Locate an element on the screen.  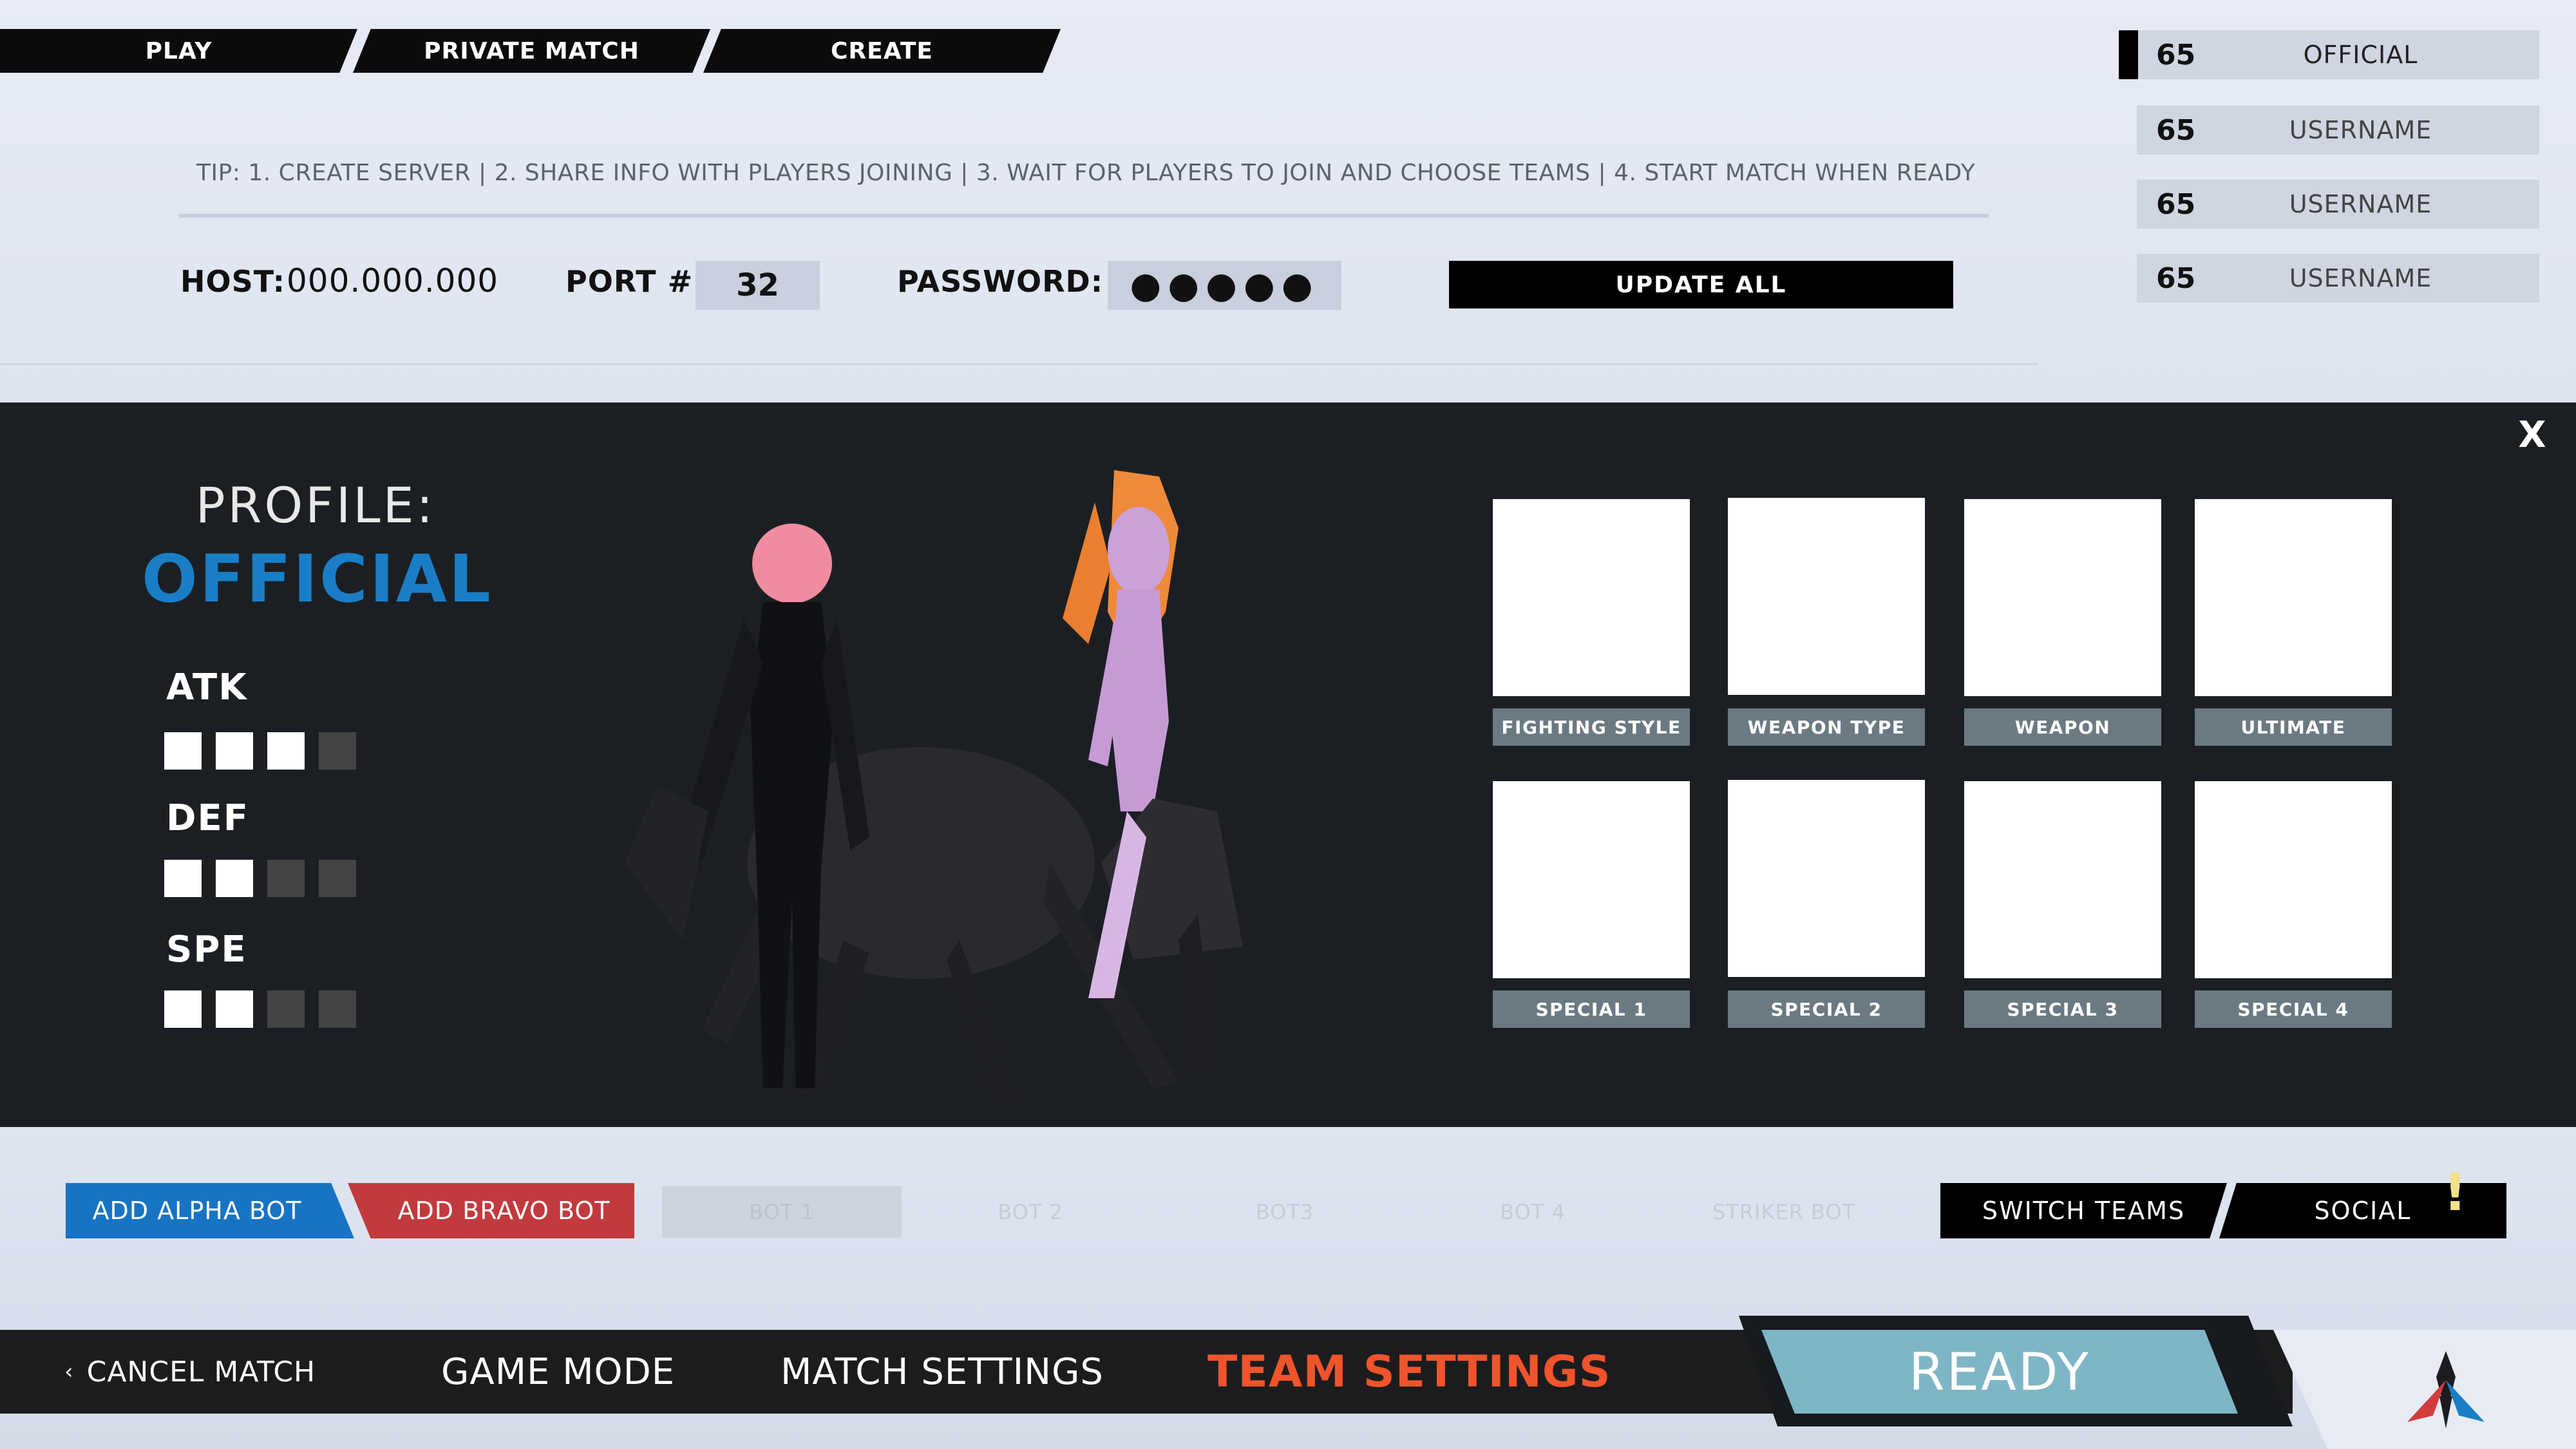
cancel-match-label: CANCEL MATCH is located at coordinates (201, 1372).